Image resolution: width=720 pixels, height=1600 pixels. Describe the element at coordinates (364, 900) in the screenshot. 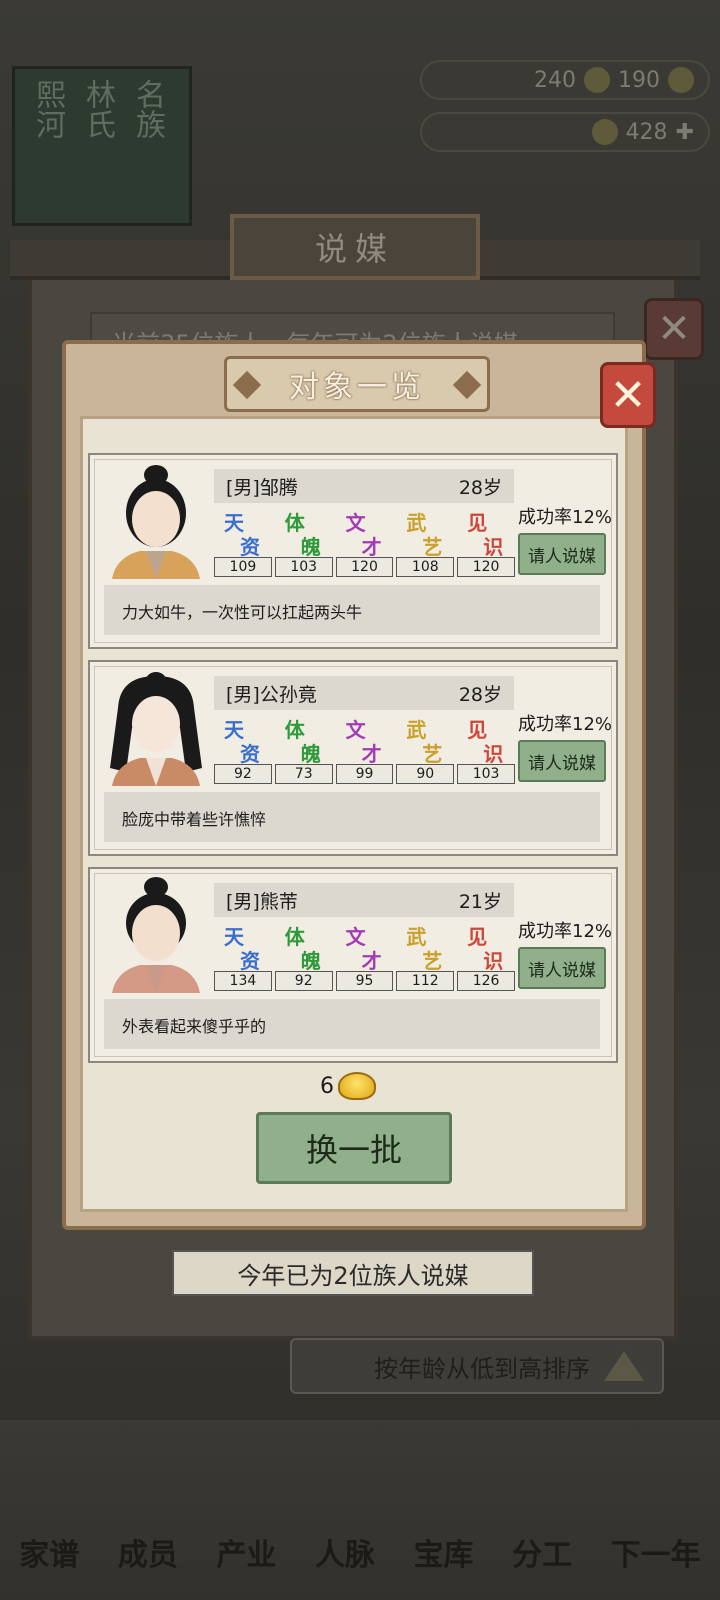

I see `name-bar: [男]熊芾 21岁` at that location.